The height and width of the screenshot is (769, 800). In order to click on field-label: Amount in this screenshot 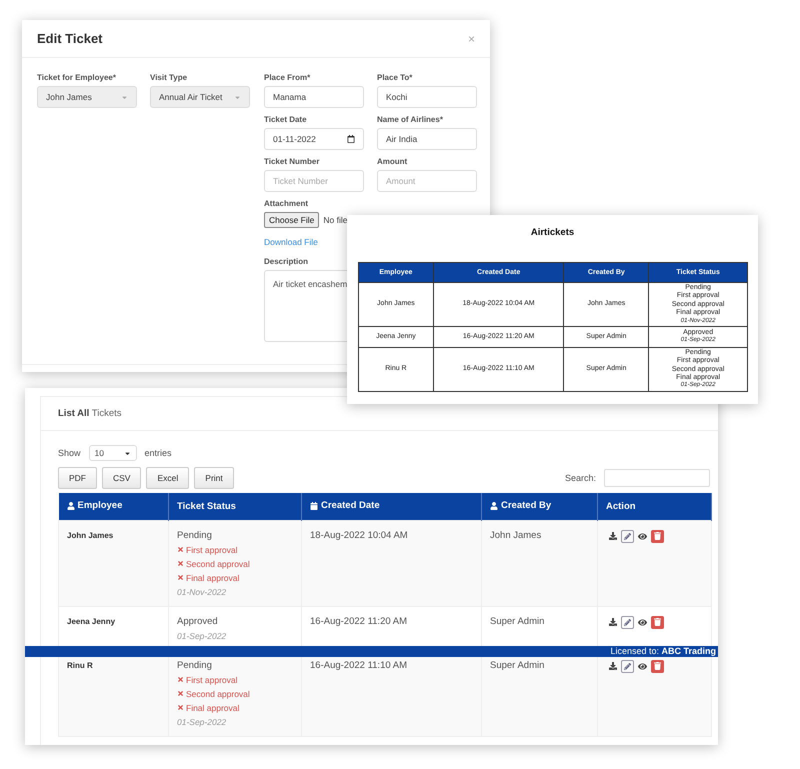, I will do `click(392, 161)`.